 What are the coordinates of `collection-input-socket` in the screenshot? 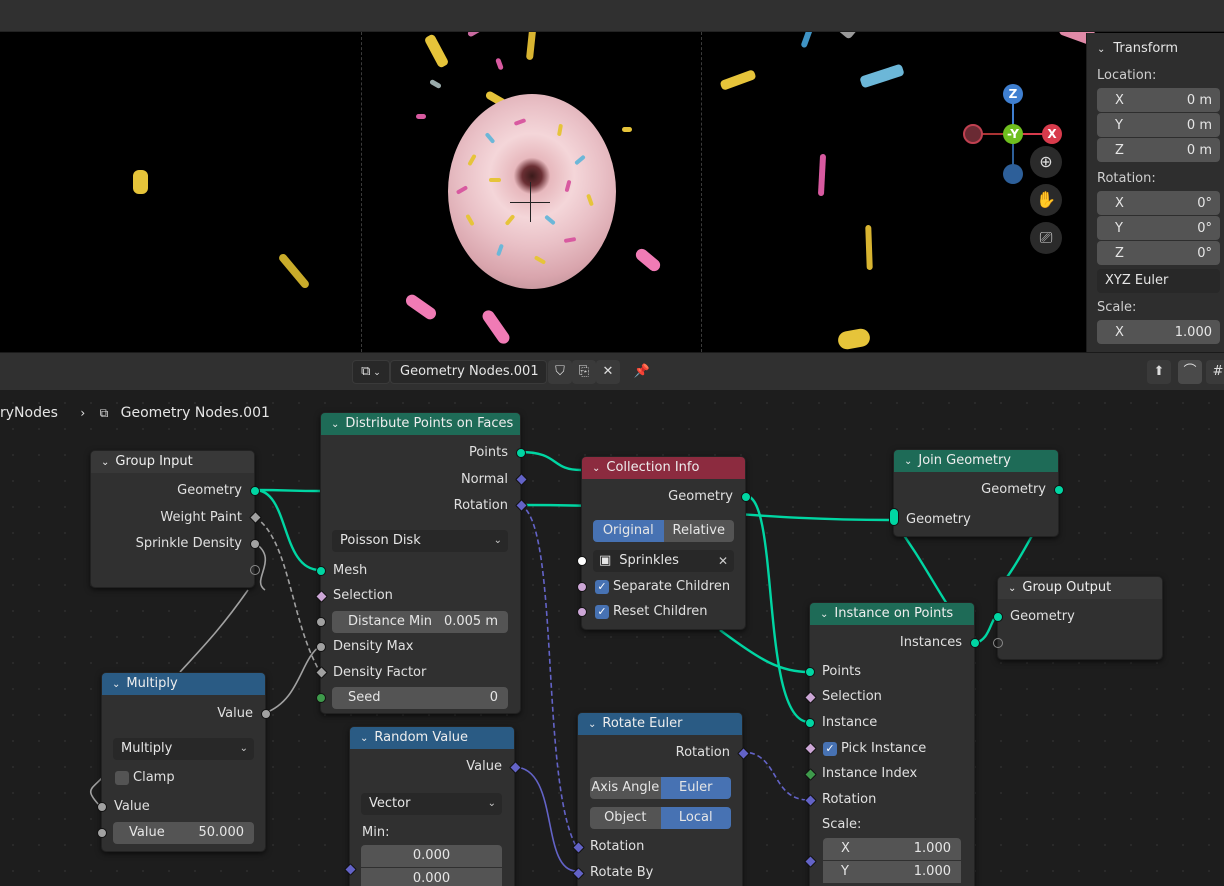 It's located at (582, 561).